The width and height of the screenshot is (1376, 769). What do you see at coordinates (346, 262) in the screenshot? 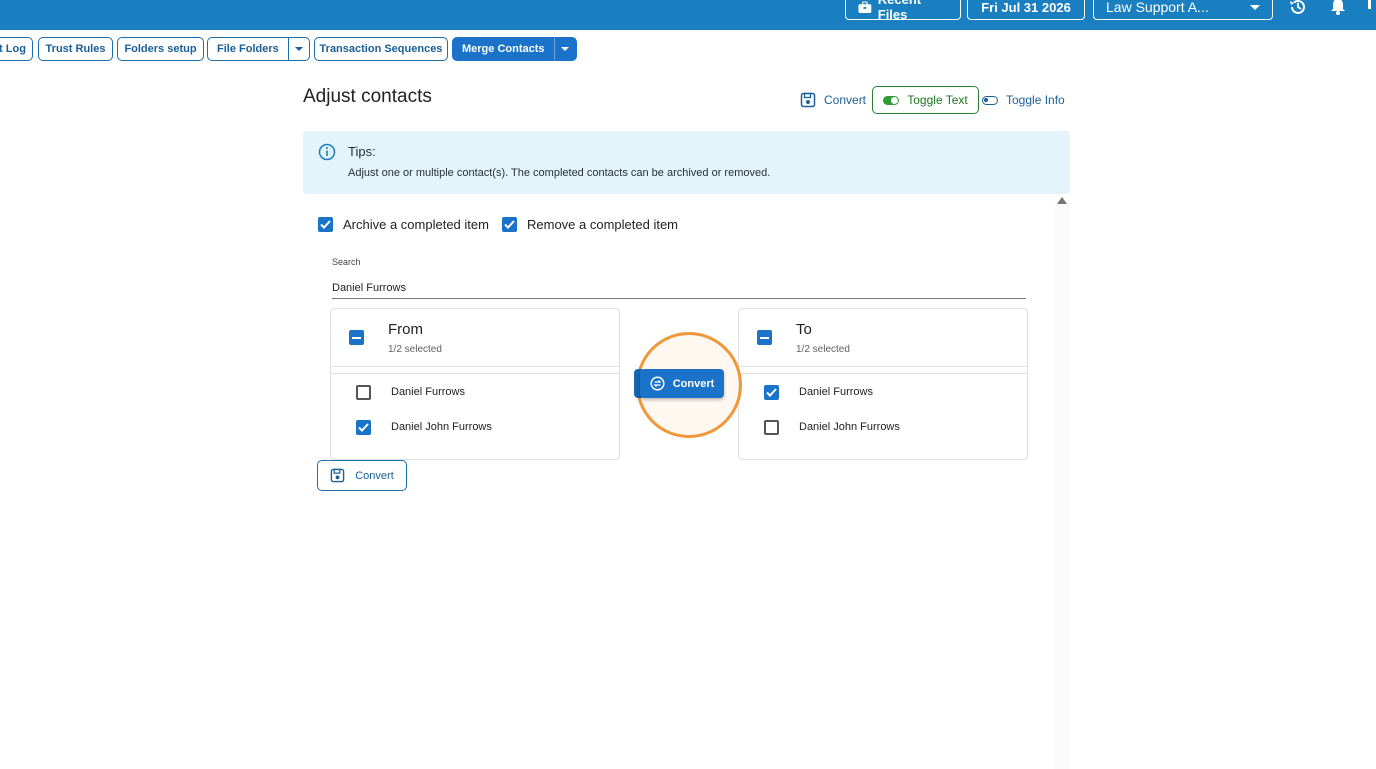
I see `search-label: Search` at bounding box center [346, 262].